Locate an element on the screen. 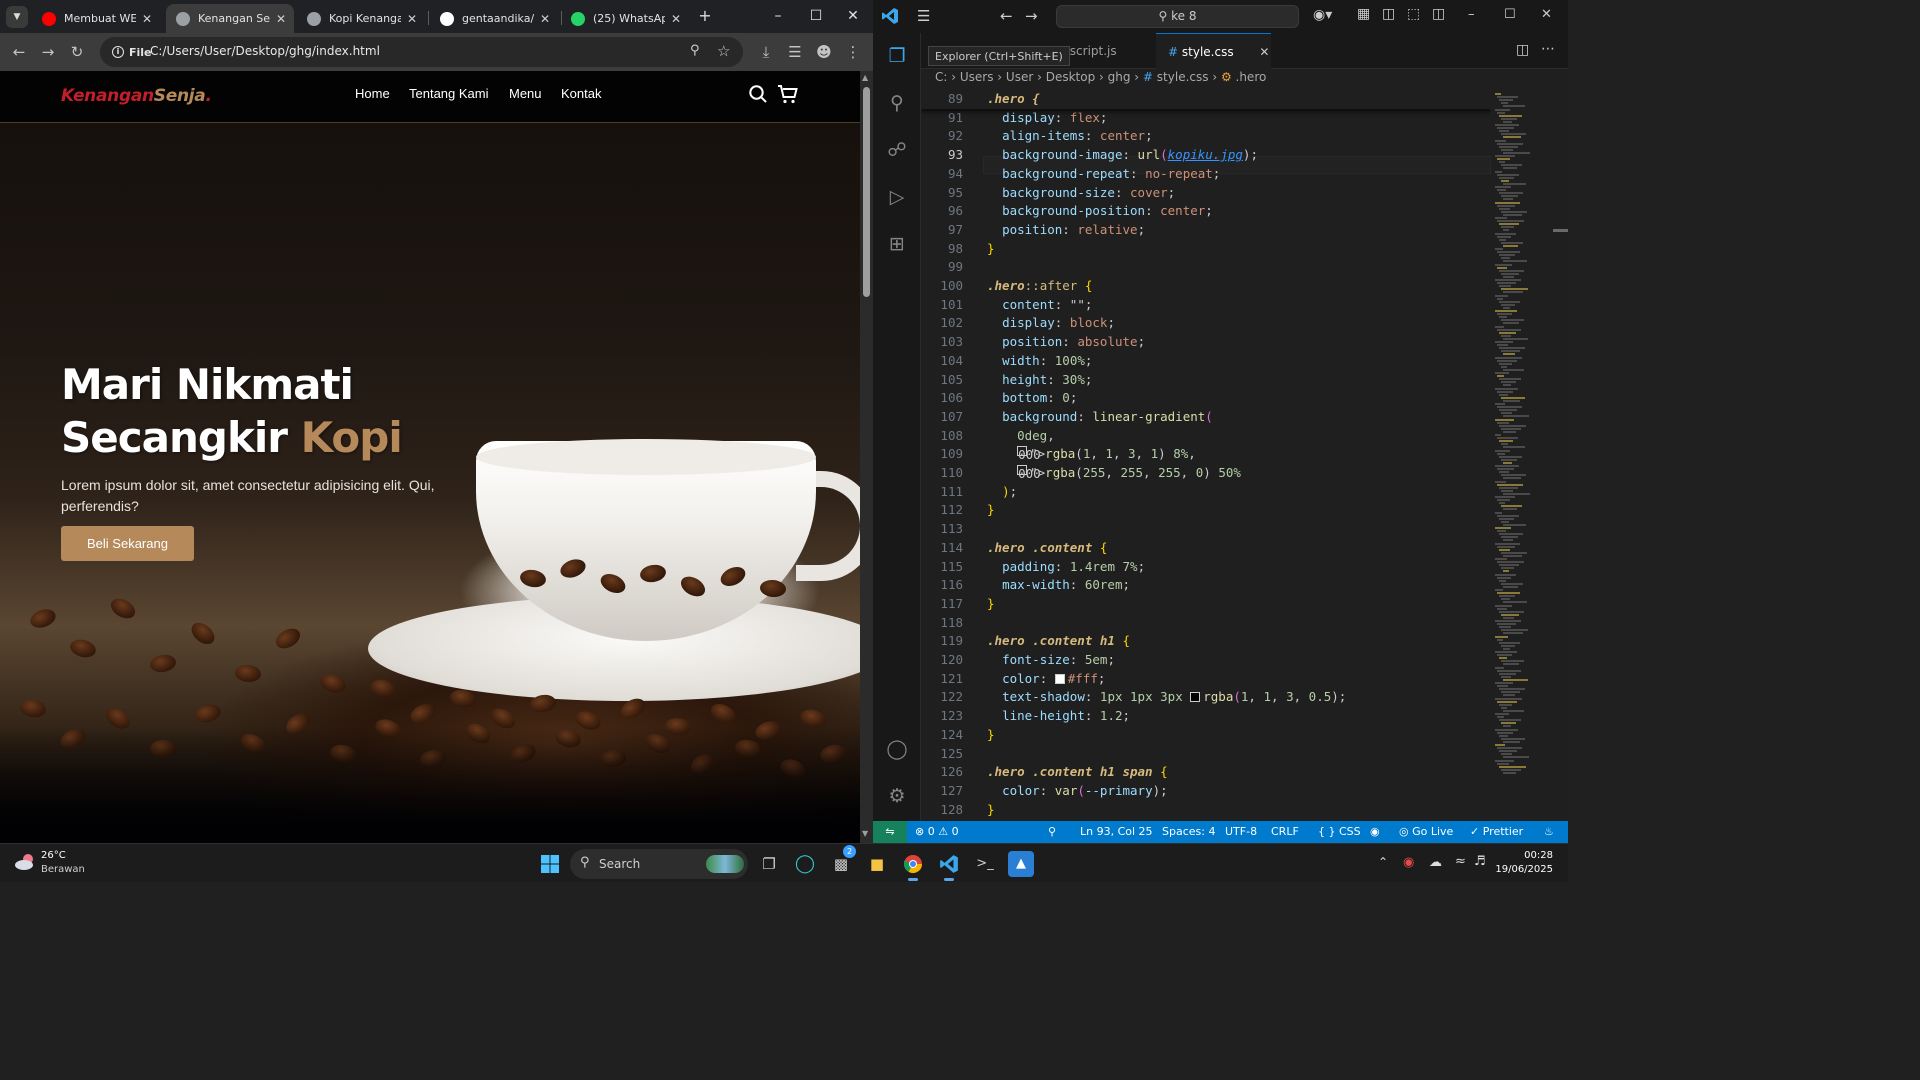 This screenshot has height=1080, width=1920. volume-icon: ♬ is located at coordinates (1480, 861).